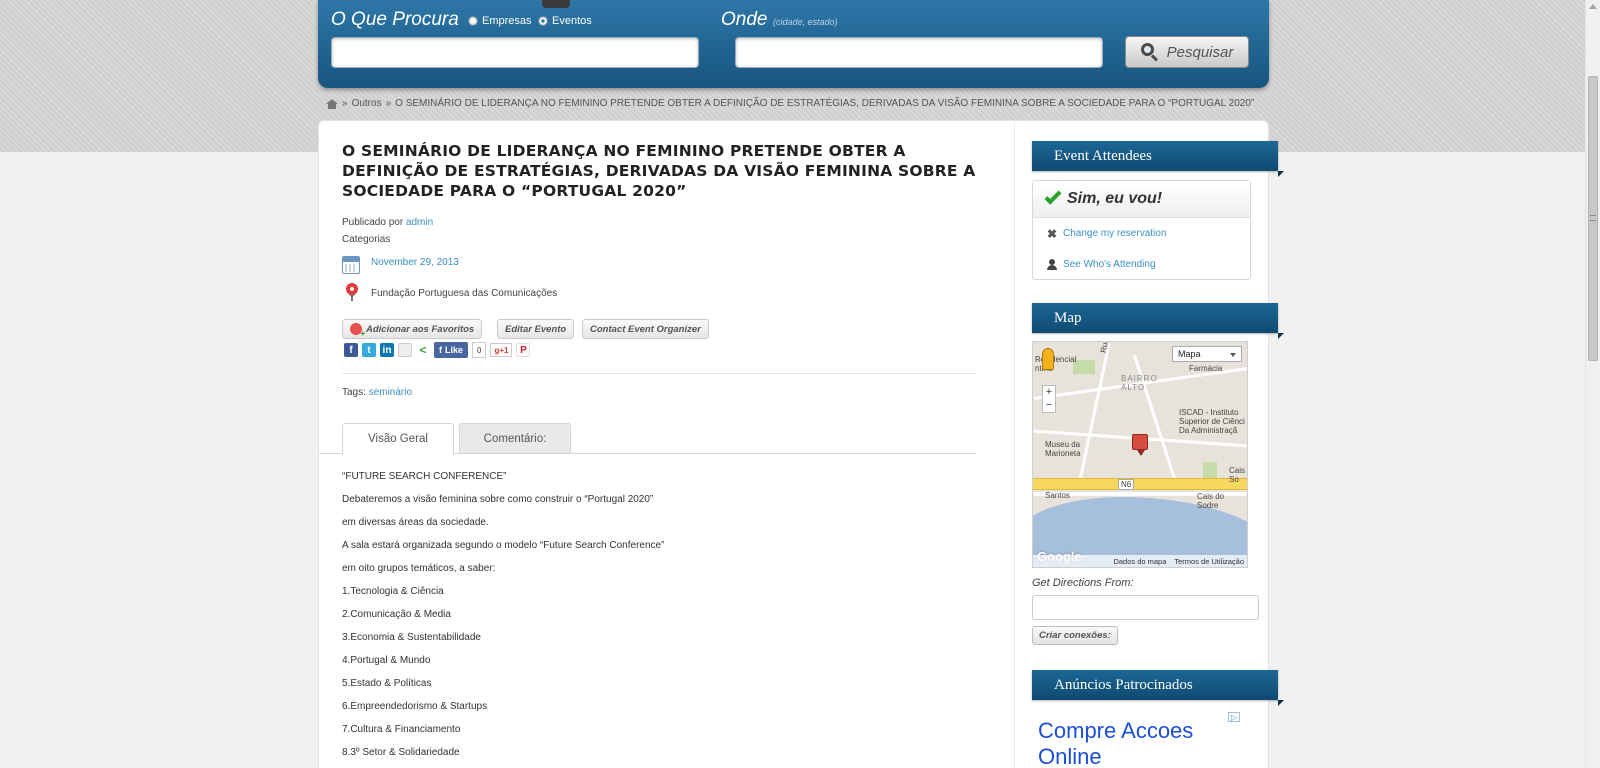  Describe the element at coordinates (354, 392) in the screenshot. I see `tags-label: Tags:` at that location.